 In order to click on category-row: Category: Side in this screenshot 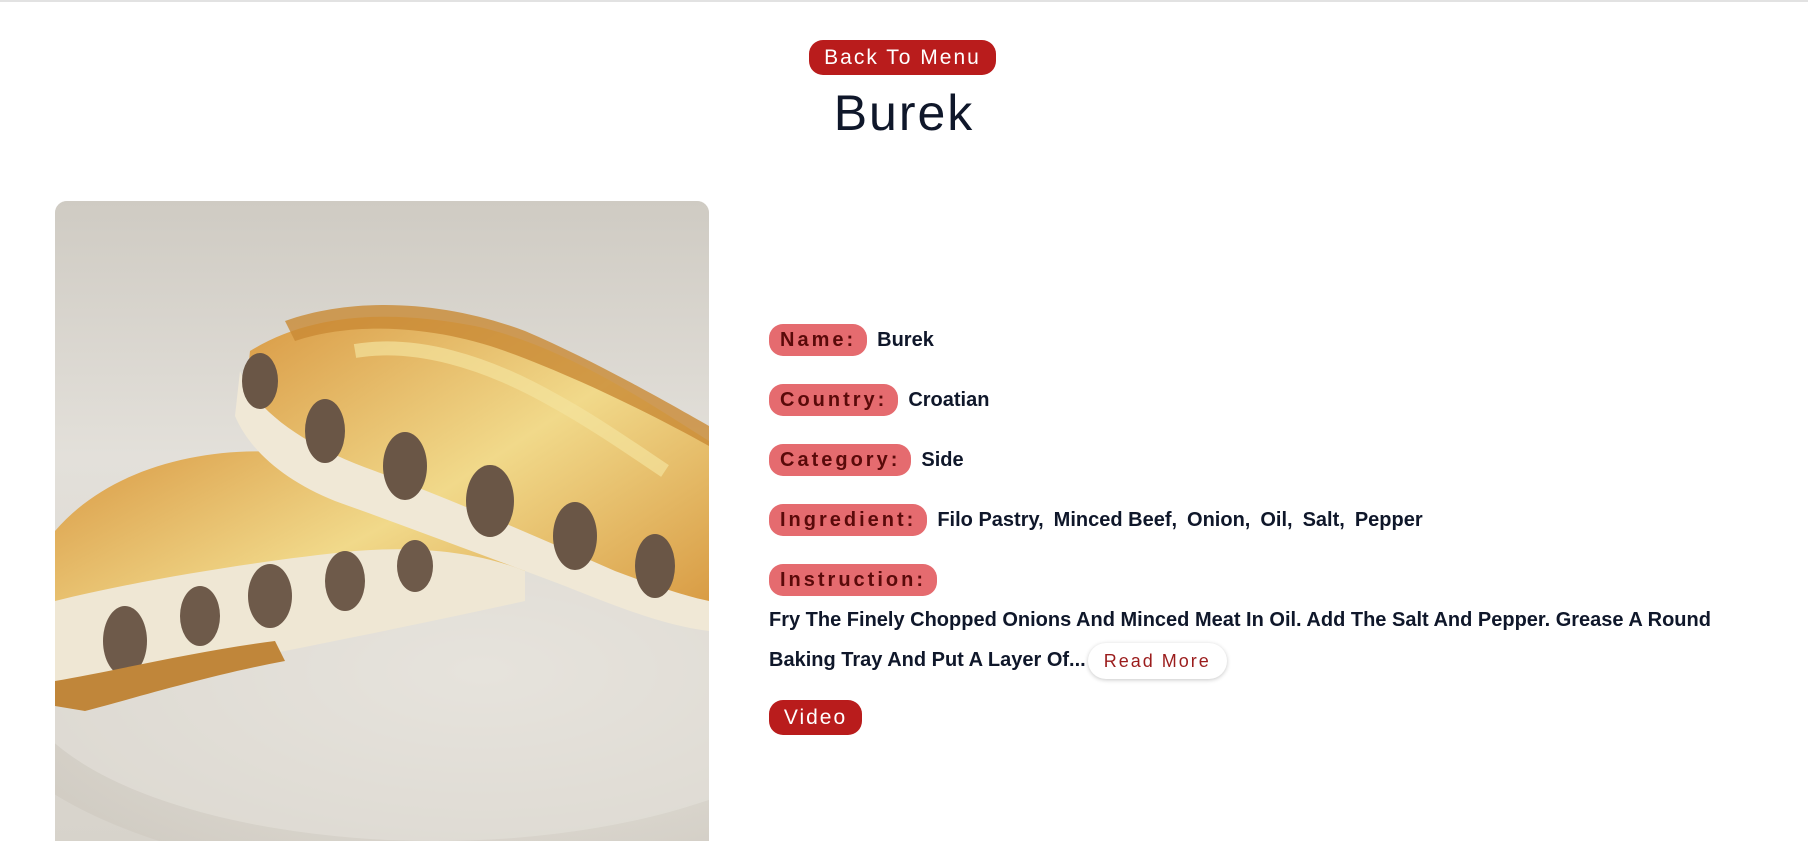, I will do `click(866, 460)`.